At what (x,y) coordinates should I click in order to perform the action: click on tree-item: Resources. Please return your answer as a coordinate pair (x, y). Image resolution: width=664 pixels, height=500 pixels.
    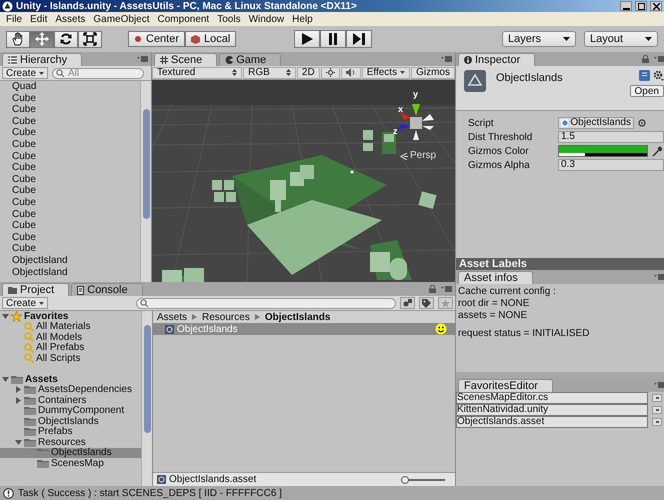
    Looking at the image, I should click on (70, 442).